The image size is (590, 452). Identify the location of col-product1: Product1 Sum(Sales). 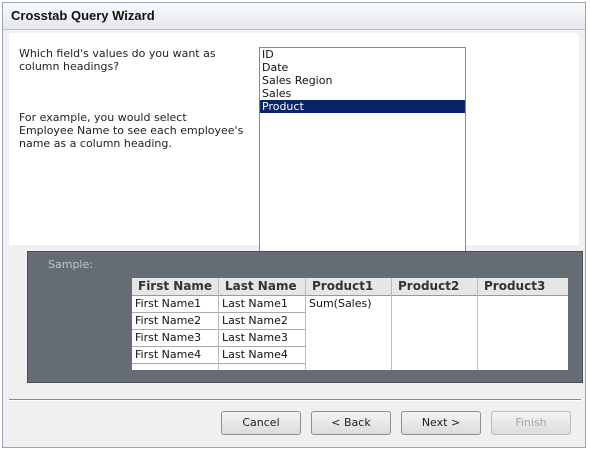
(349, 324).